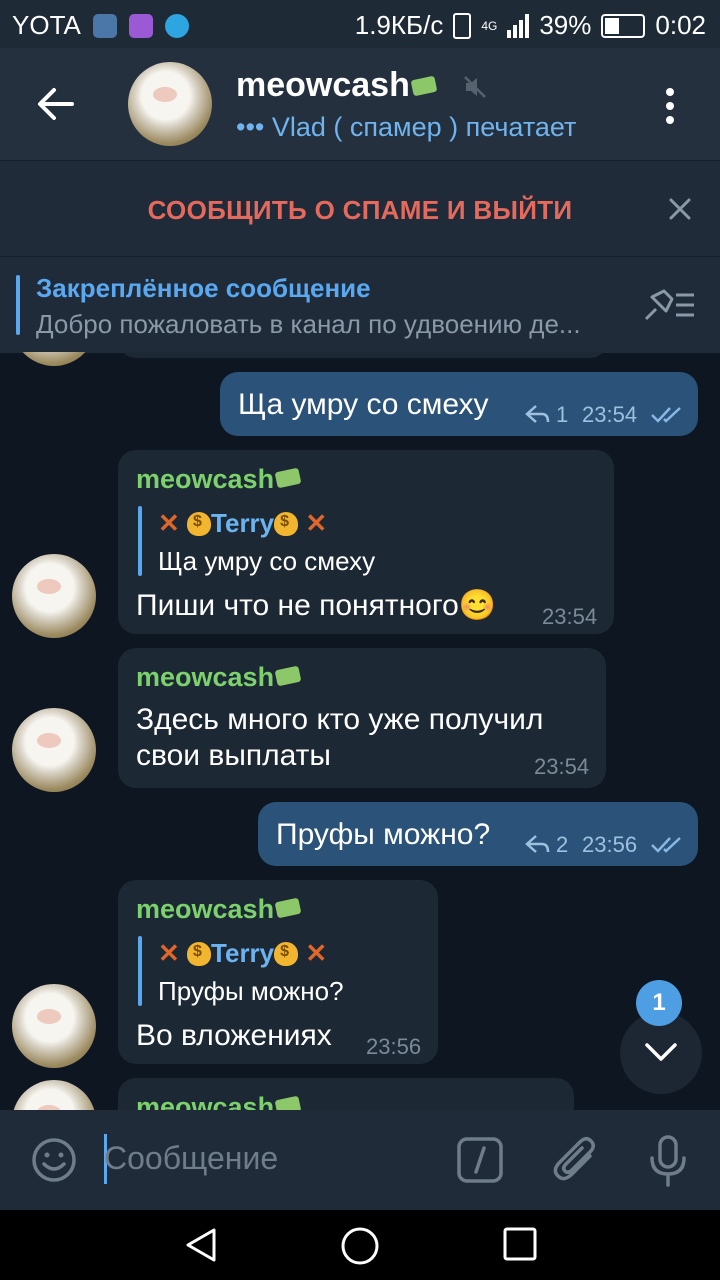  I want to click on nav-home-icon, so click(360, 1246).